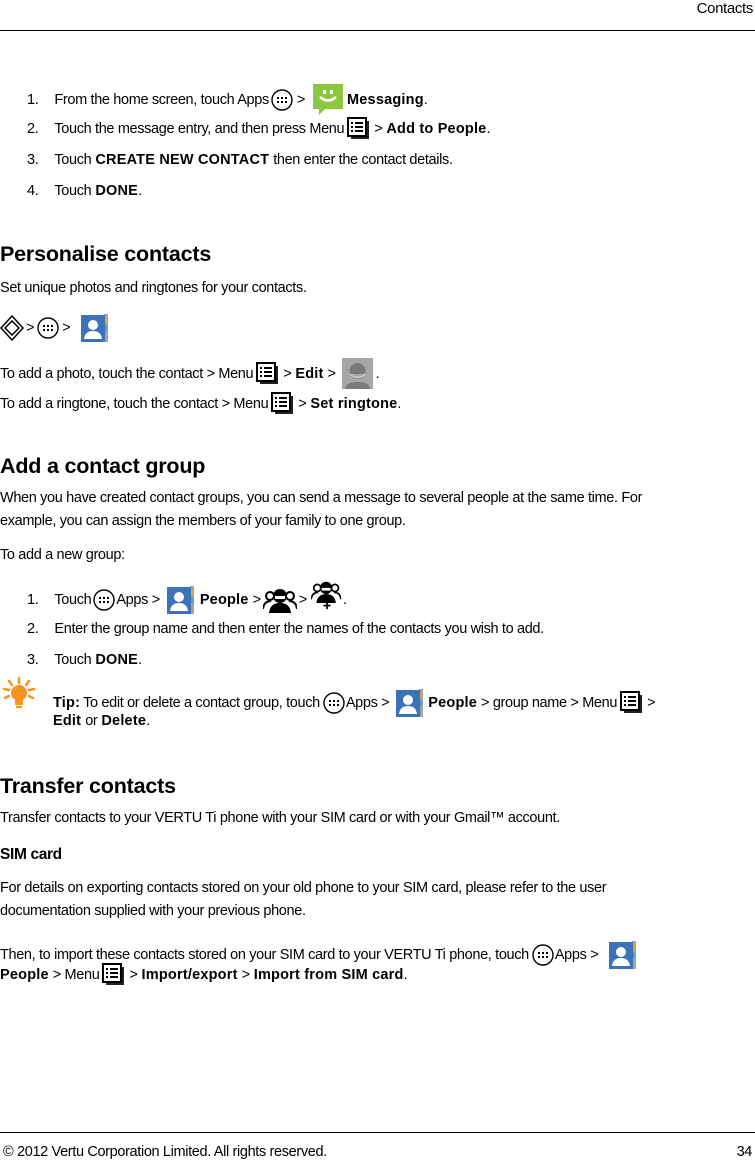 This screenshot has height=1162, width=755. I want to click on section-heading-transfer: Transfer contacts, so click(88, 786).